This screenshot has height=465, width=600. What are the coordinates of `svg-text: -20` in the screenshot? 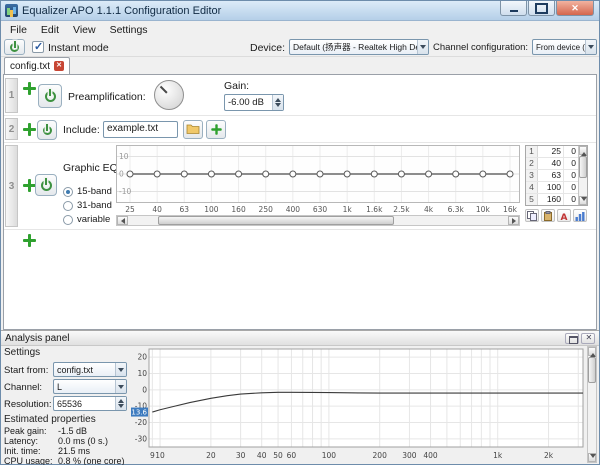 It's located at (141, 422).